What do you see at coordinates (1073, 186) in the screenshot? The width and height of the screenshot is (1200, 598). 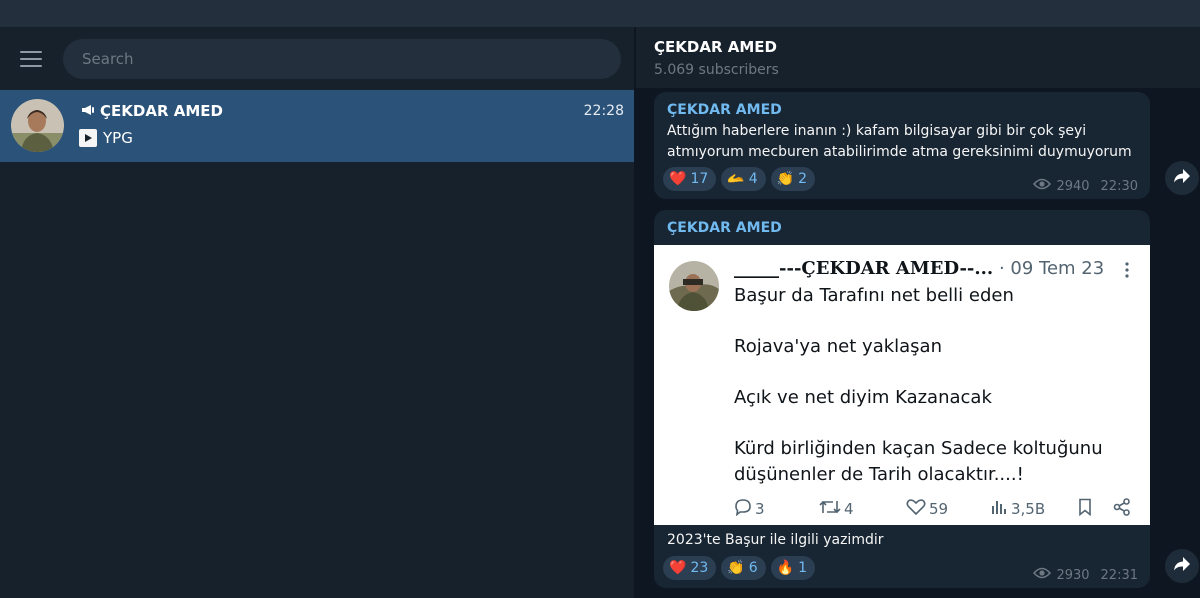 I see `view-count: 2940` at bounding box center [1073, 186].